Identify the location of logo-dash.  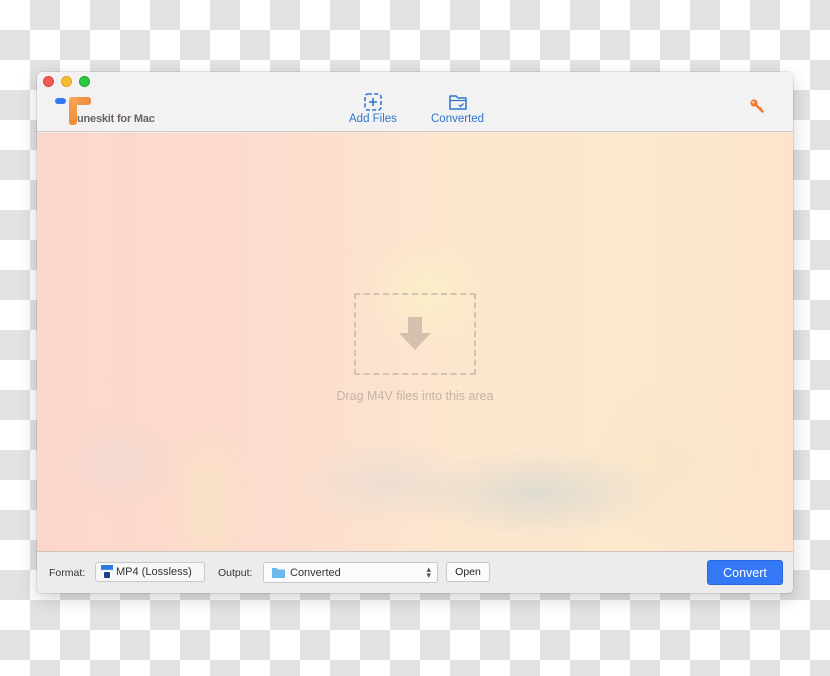
(60, 101).